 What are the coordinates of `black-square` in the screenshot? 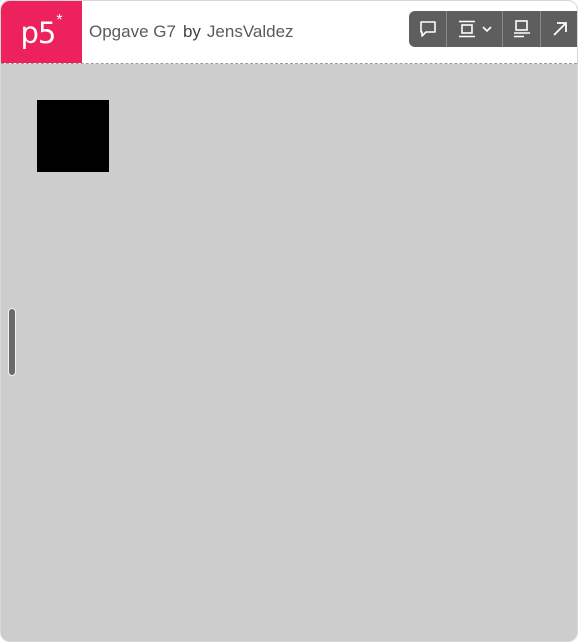 It's located at (73, 136).